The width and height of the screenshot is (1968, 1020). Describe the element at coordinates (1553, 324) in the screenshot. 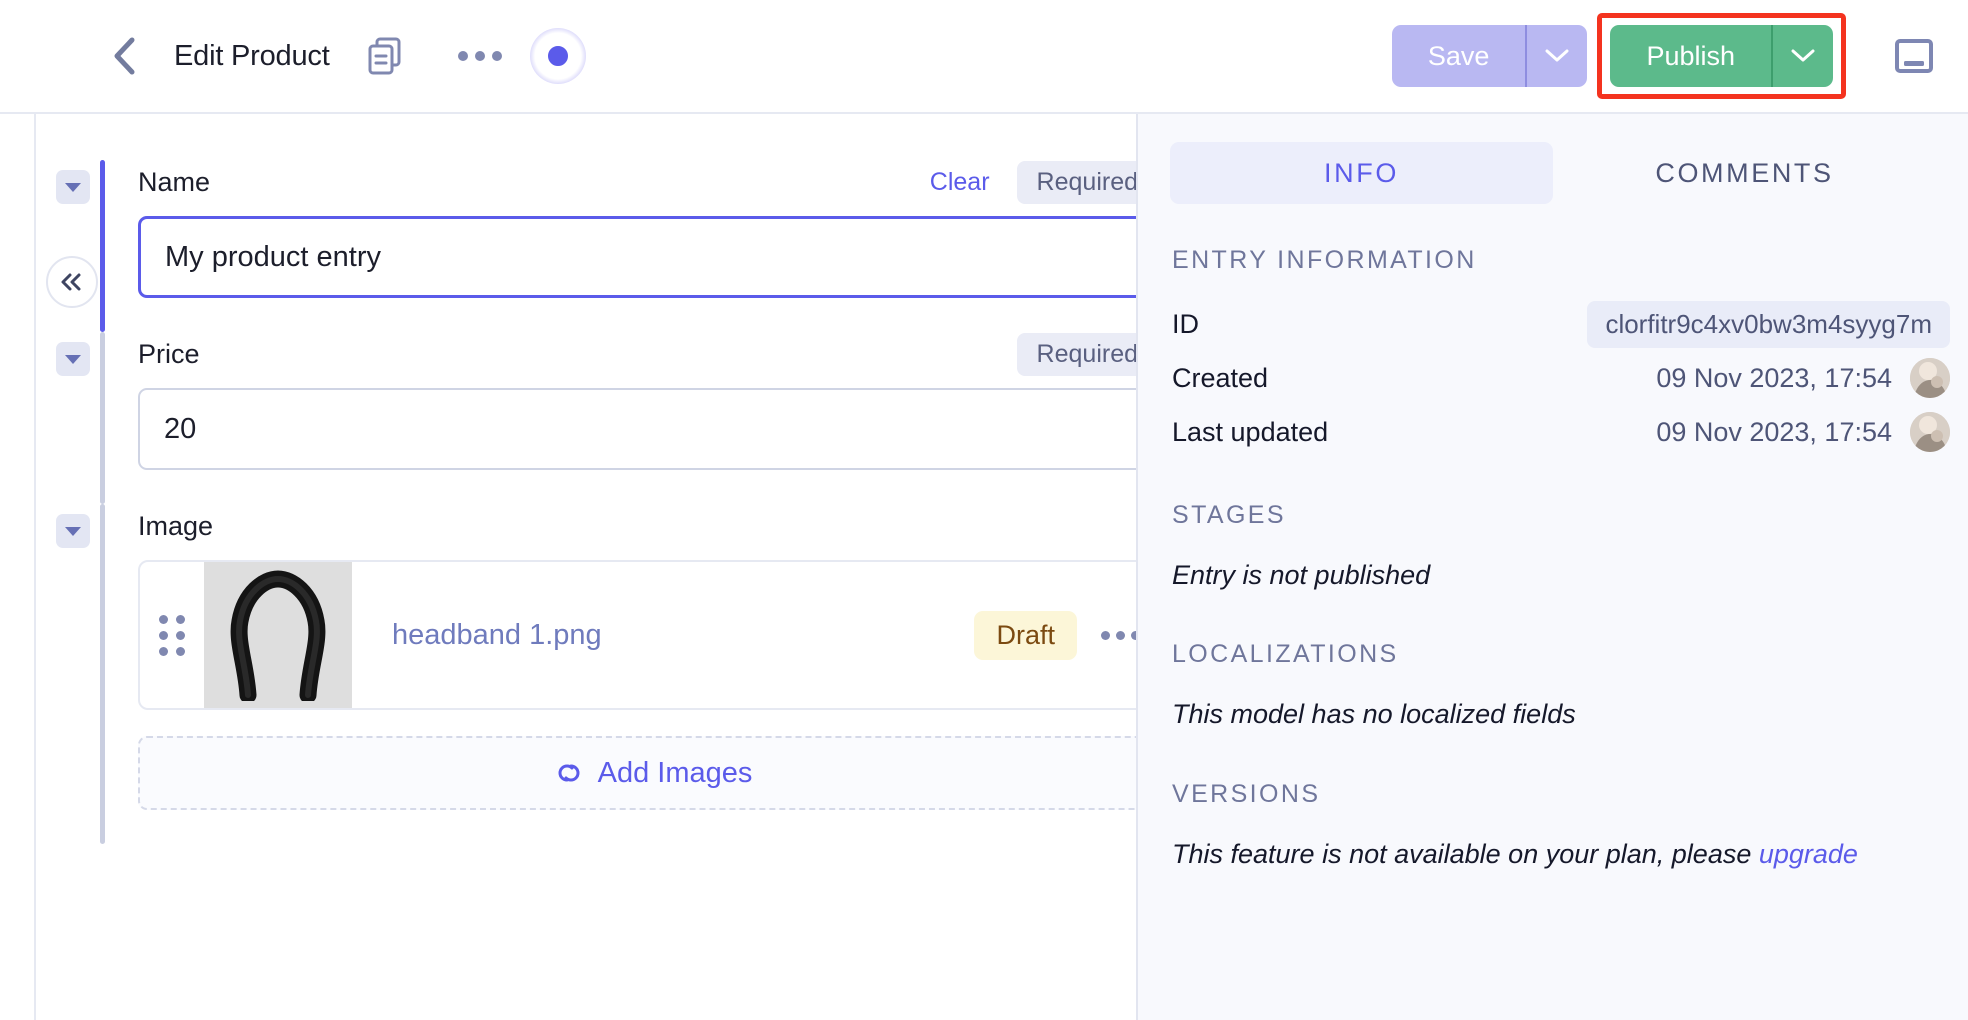

I see `entry-id-row: ID clorfitr9c4xv0bw3m4syyg7m` at that location.